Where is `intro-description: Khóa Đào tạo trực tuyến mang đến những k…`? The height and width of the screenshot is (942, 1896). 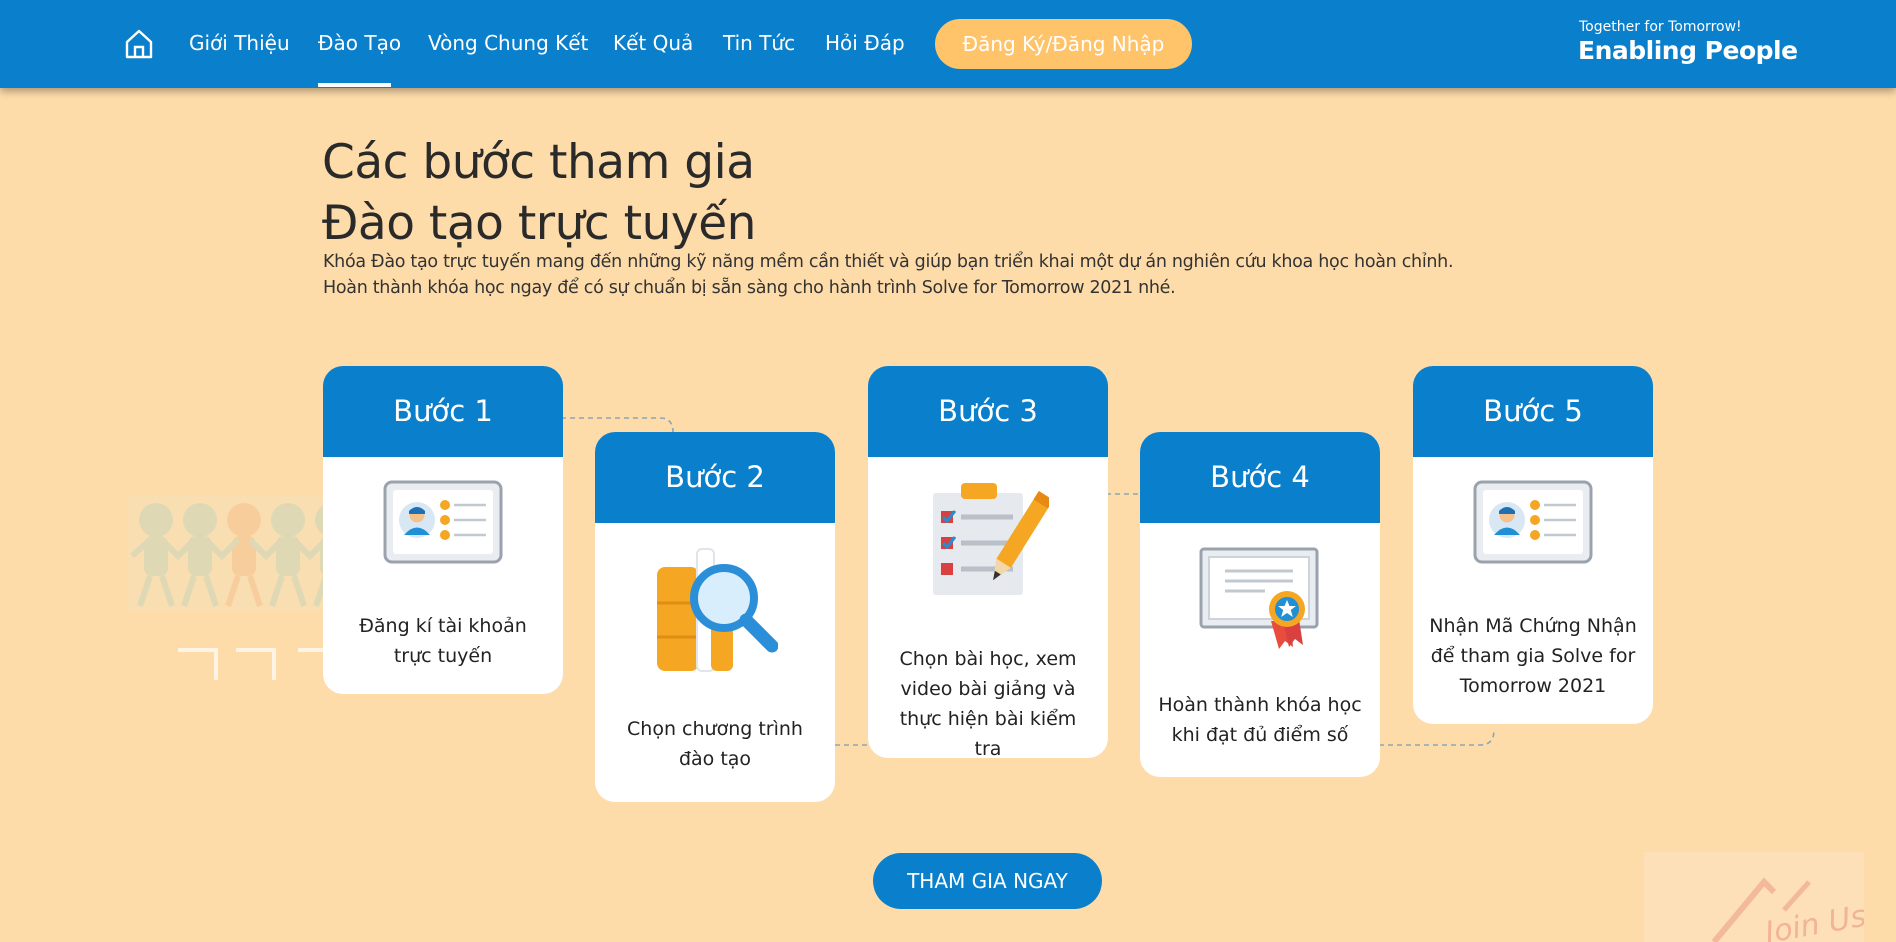 intro-description: Khóa Đào tạo trực tuyến mang đến những k… is located at coordinates (888, 275).